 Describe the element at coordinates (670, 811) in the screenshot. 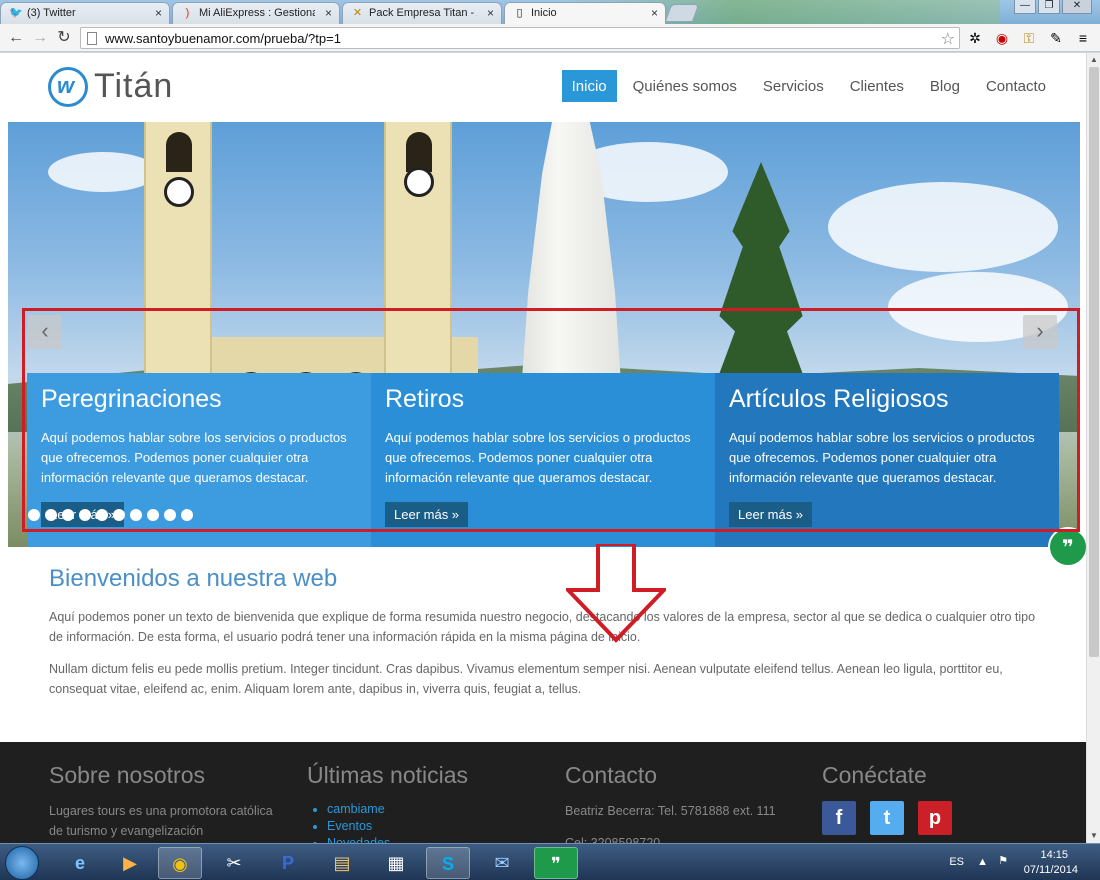

I see `contact-line: Beatriz Becerra: Tel. 5781888 ext. 111` at that location.